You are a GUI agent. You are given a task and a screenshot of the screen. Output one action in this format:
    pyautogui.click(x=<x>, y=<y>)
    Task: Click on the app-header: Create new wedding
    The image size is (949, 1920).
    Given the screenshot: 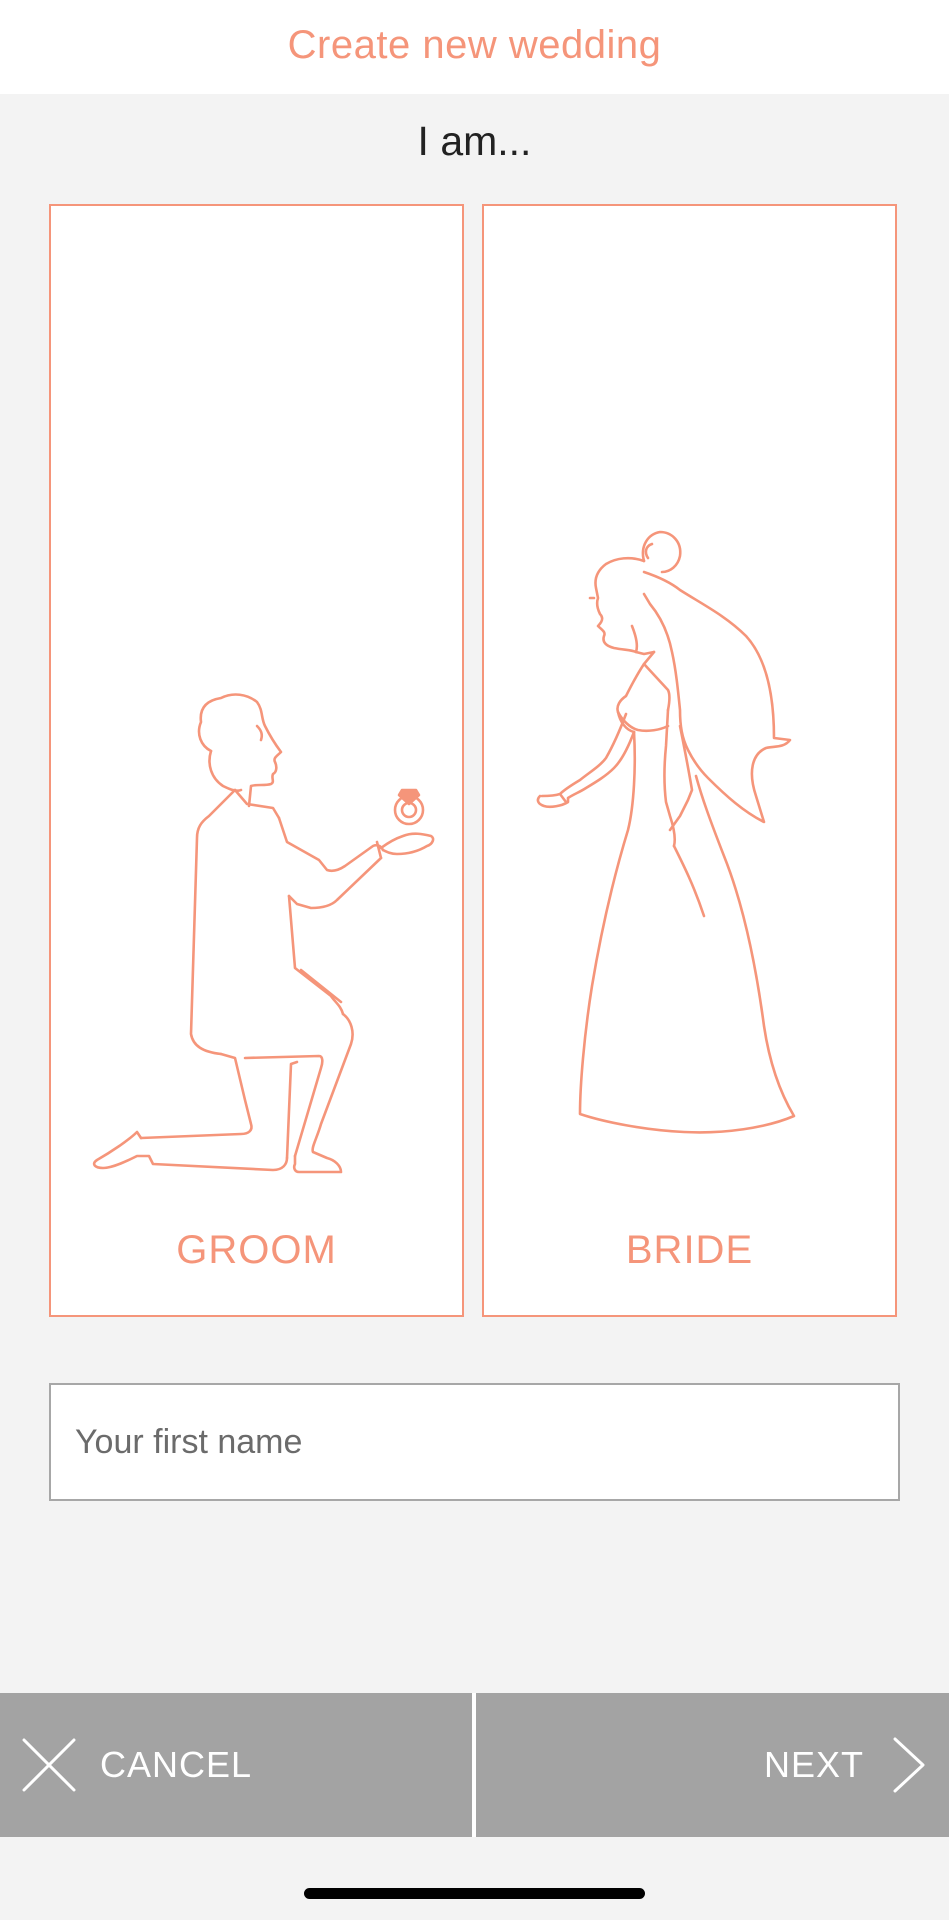 What is the action you would take?
    pyautogui.click(x=474, y=47)
    